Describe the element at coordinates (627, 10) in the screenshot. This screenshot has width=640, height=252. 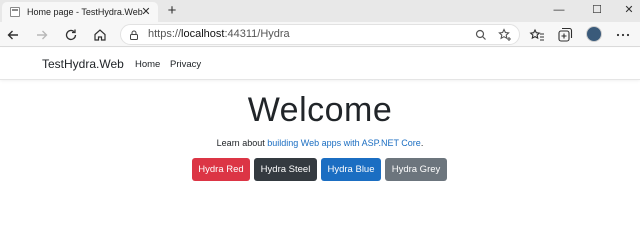
I see `window-close-button: ✕` at that location.